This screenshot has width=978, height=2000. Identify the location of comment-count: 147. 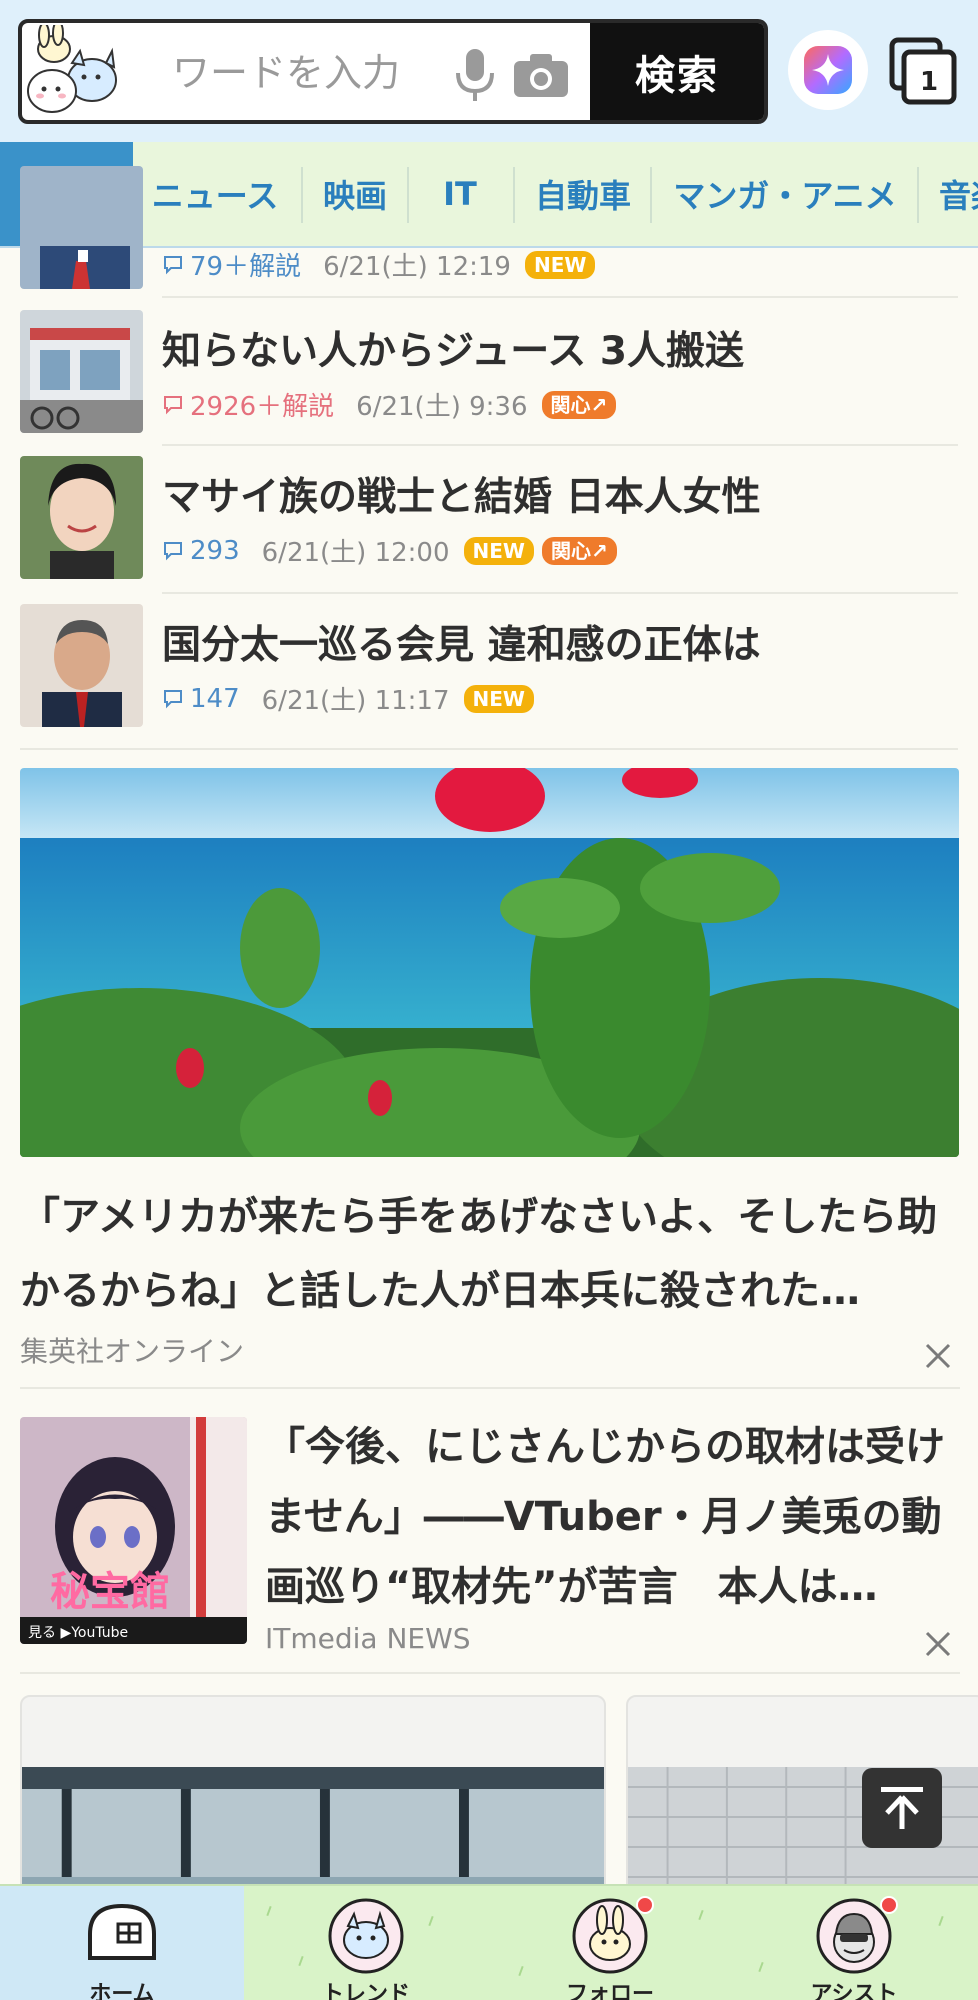
(201, 699).